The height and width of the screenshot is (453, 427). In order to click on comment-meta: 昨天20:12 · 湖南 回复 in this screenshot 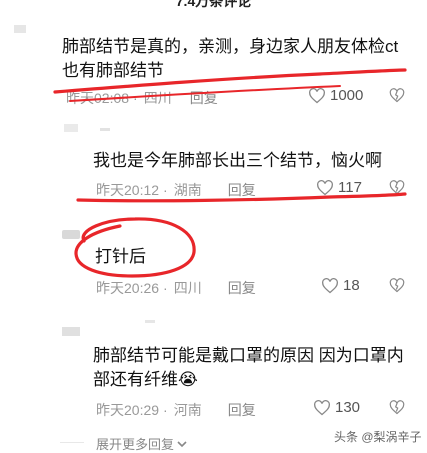, I will do `click(176, 190)`.